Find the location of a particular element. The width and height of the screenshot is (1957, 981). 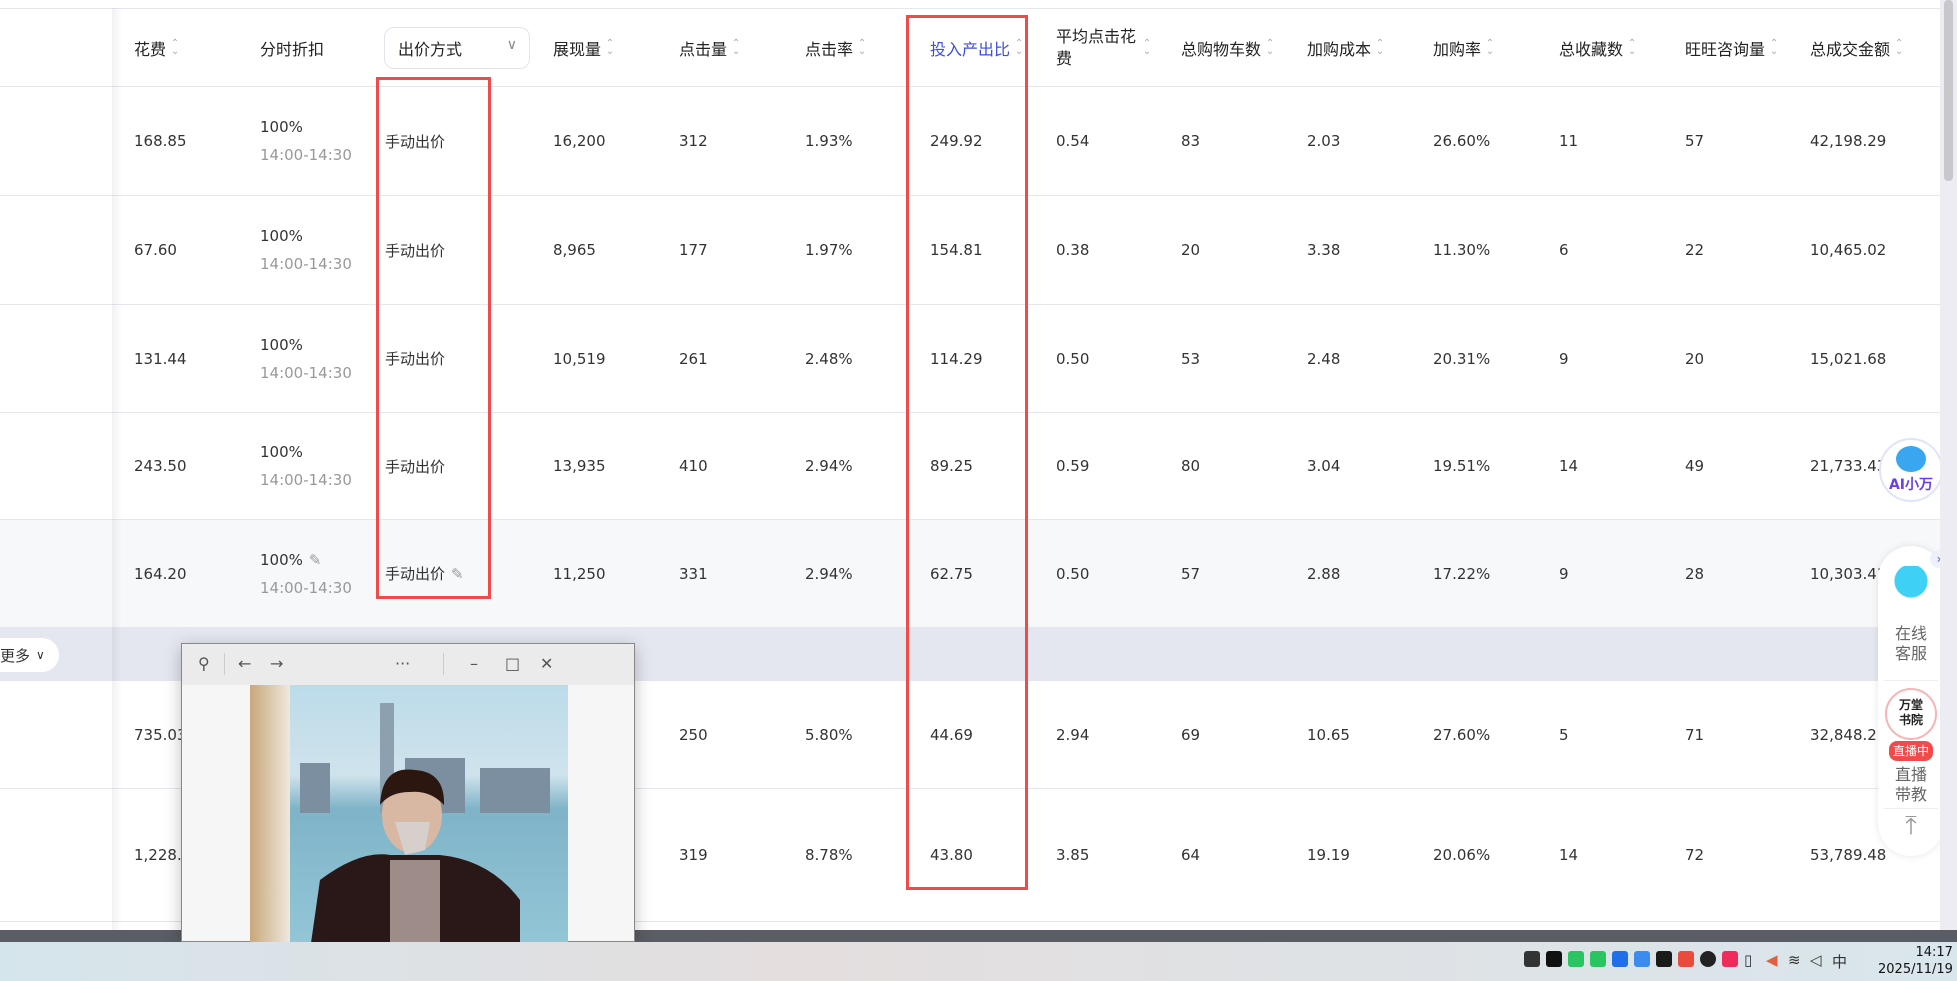

k-app-icon is located at coordinates (1620, 959).